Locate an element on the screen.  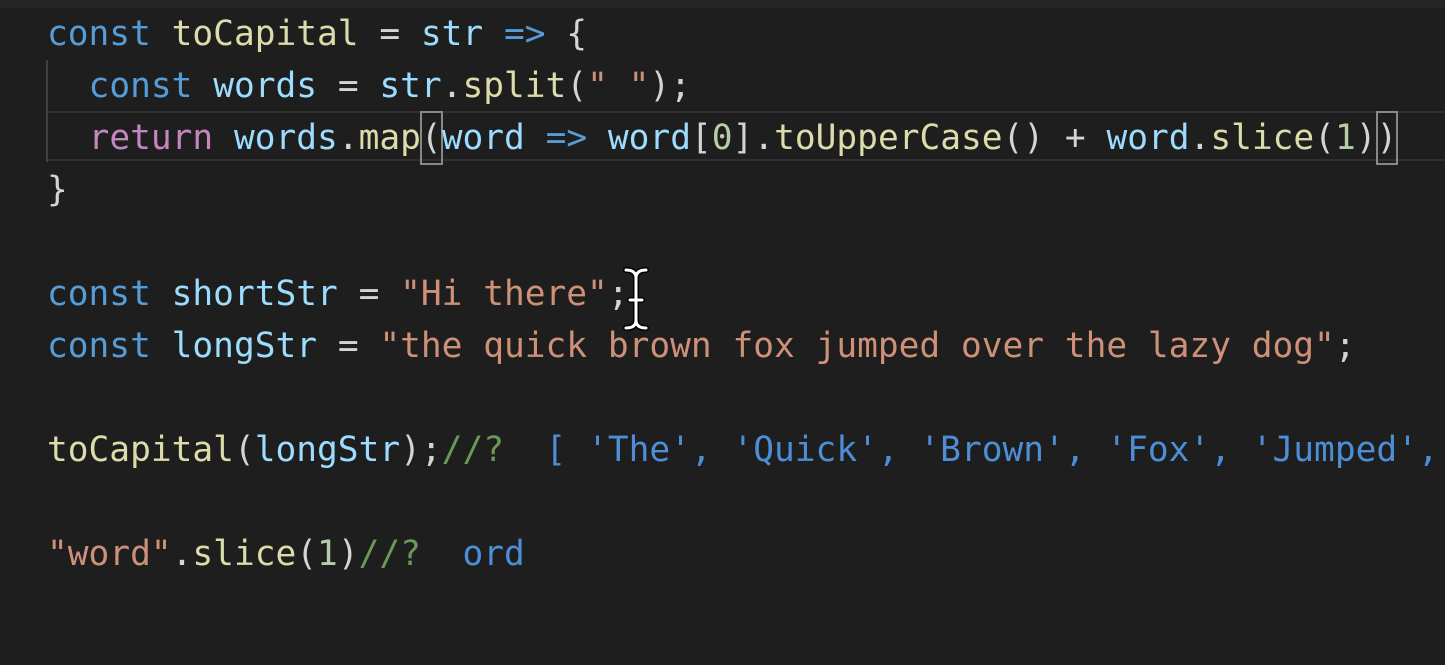
code-token: shortStr is located at coordinates (254, 294).